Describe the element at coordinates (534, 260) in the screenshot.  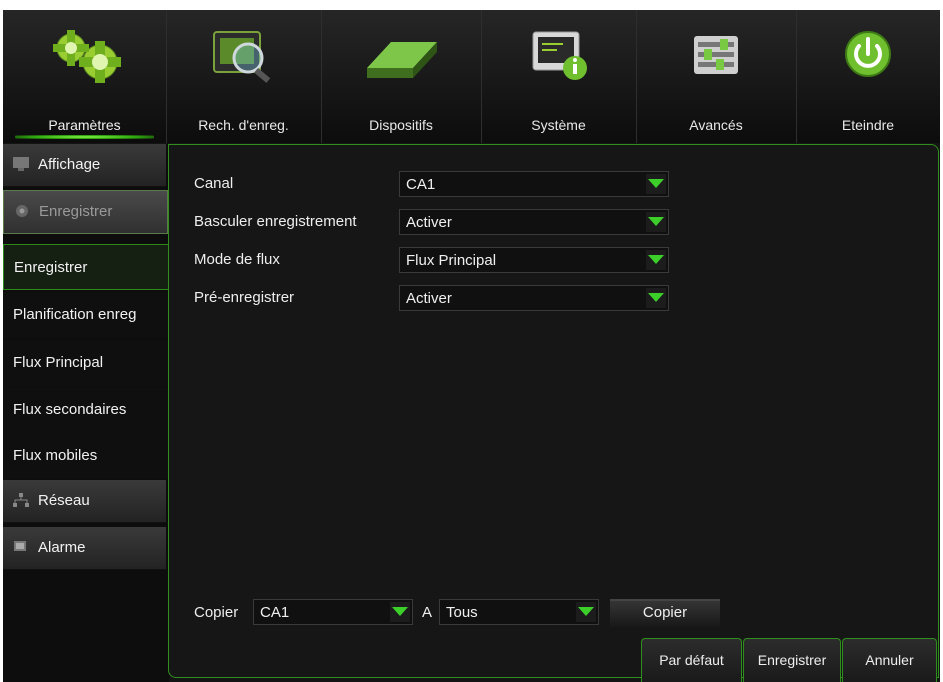
I see `mode-select: Flux Principal` at that location.